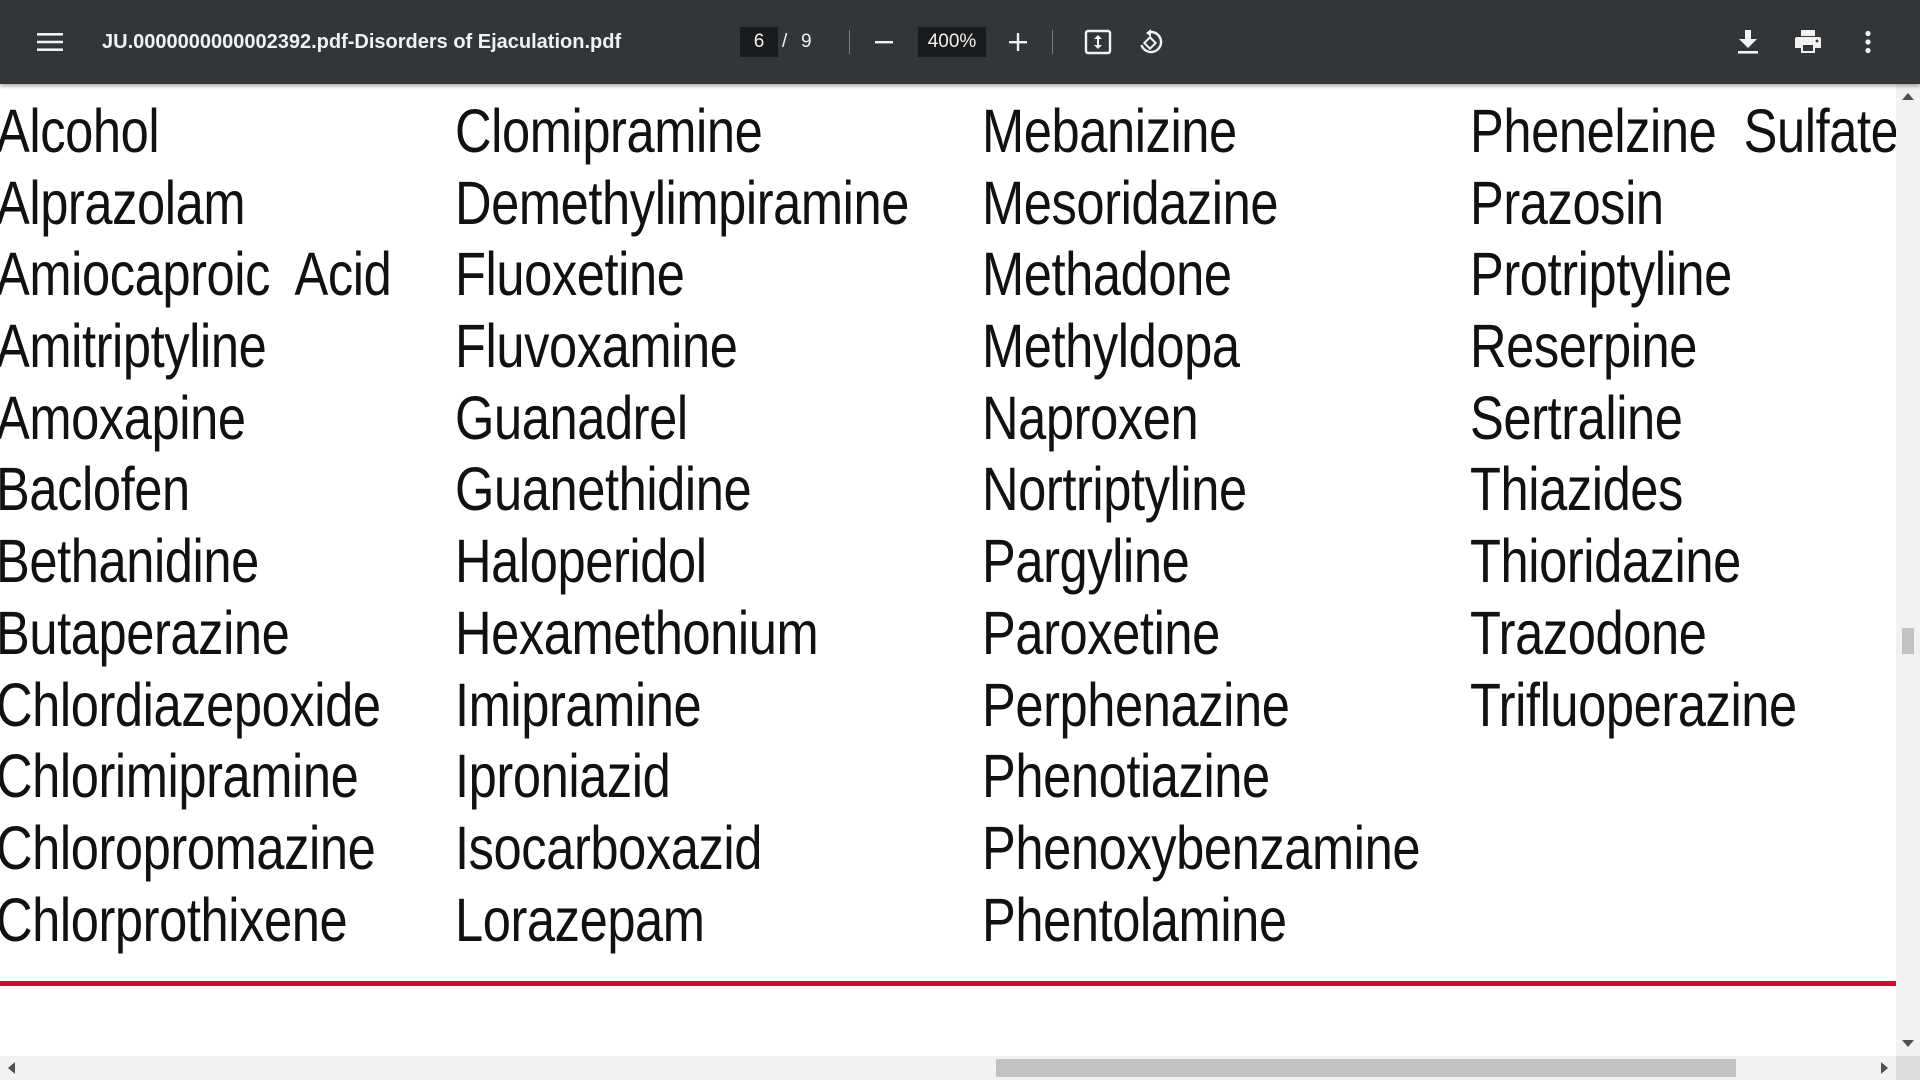 The width and height of the screenshot is (1920, 1080). What do you see at coordinates (1633, 704) in the screenshot?
I see `drug-name: Trifluoperazine` at bounding box center [1633, 704].